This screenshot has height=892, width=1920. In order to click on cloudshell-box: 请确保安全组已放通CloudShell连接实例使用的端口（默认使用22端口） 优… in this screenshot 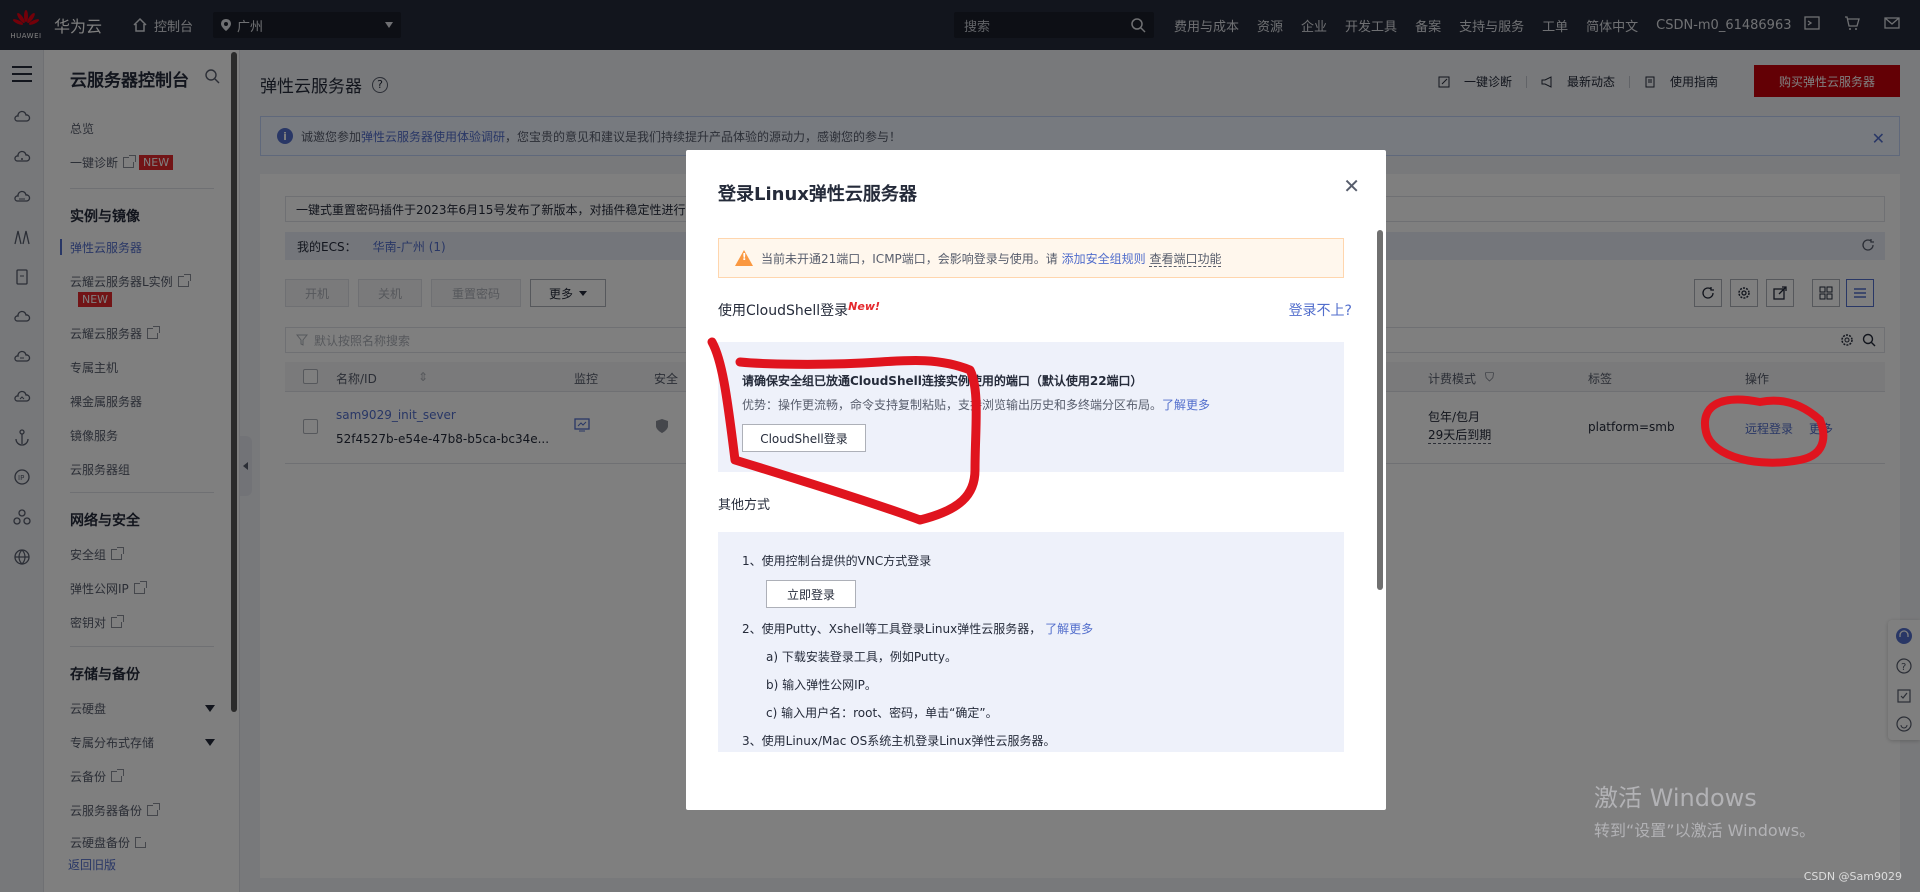, I will do `click(1031, 407)`.